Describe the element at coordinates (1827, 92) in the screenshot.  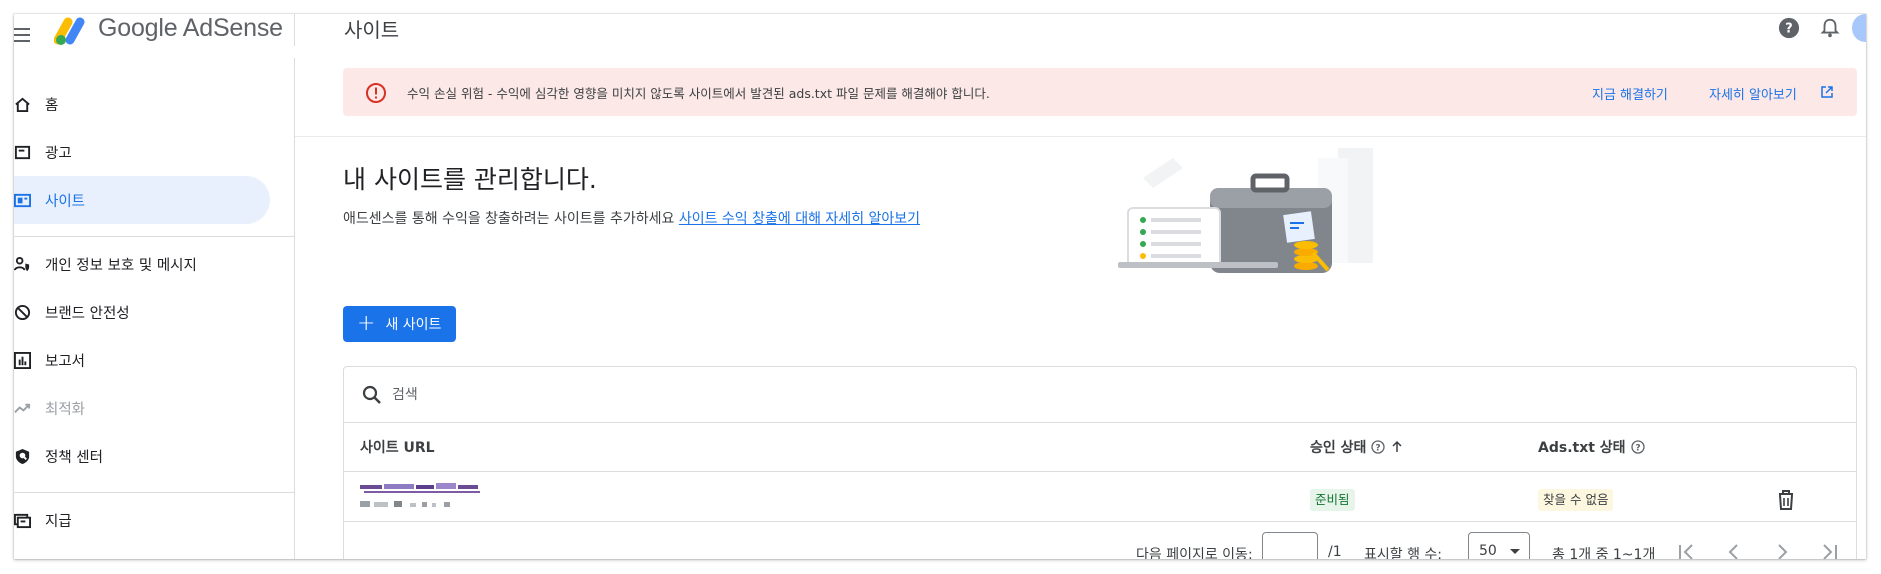
I see `open-in-new-icon` at that location.